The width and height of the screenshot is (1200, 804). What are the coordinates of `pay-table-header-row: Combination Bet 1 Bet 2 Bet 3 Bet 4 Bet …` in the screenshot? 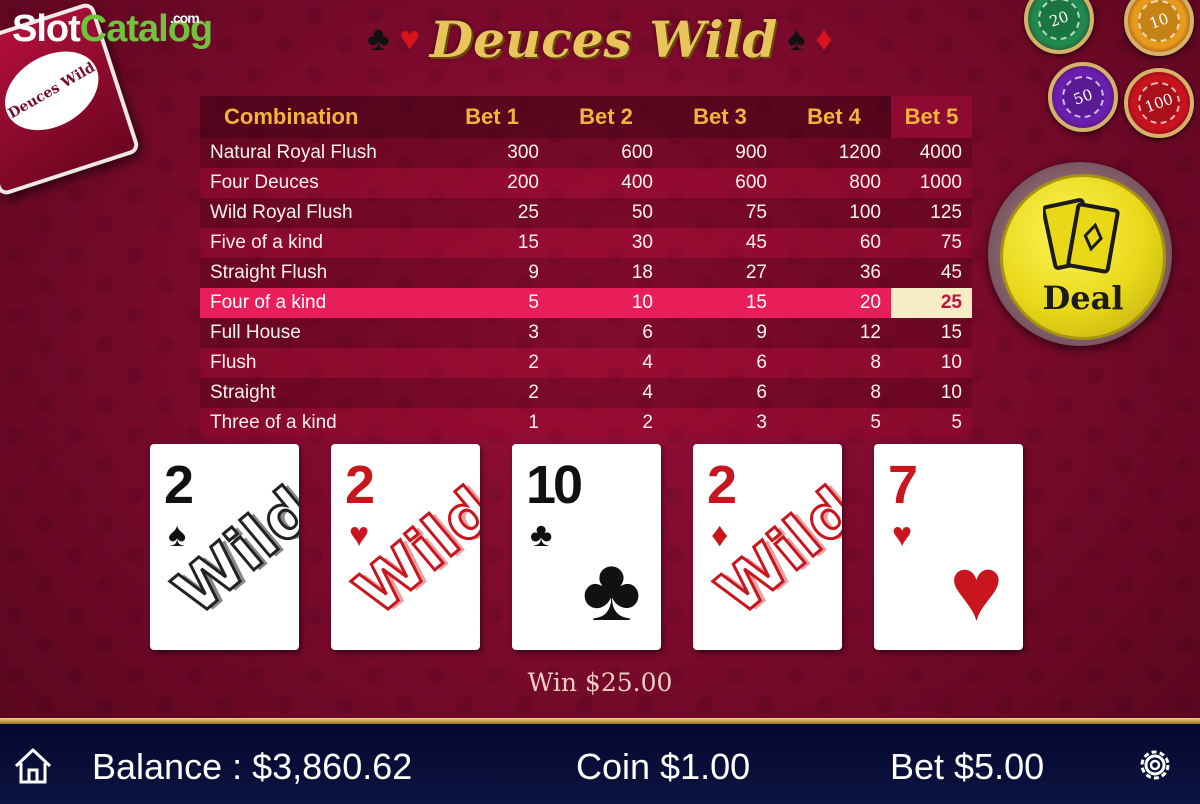 It's located at (586, 117).